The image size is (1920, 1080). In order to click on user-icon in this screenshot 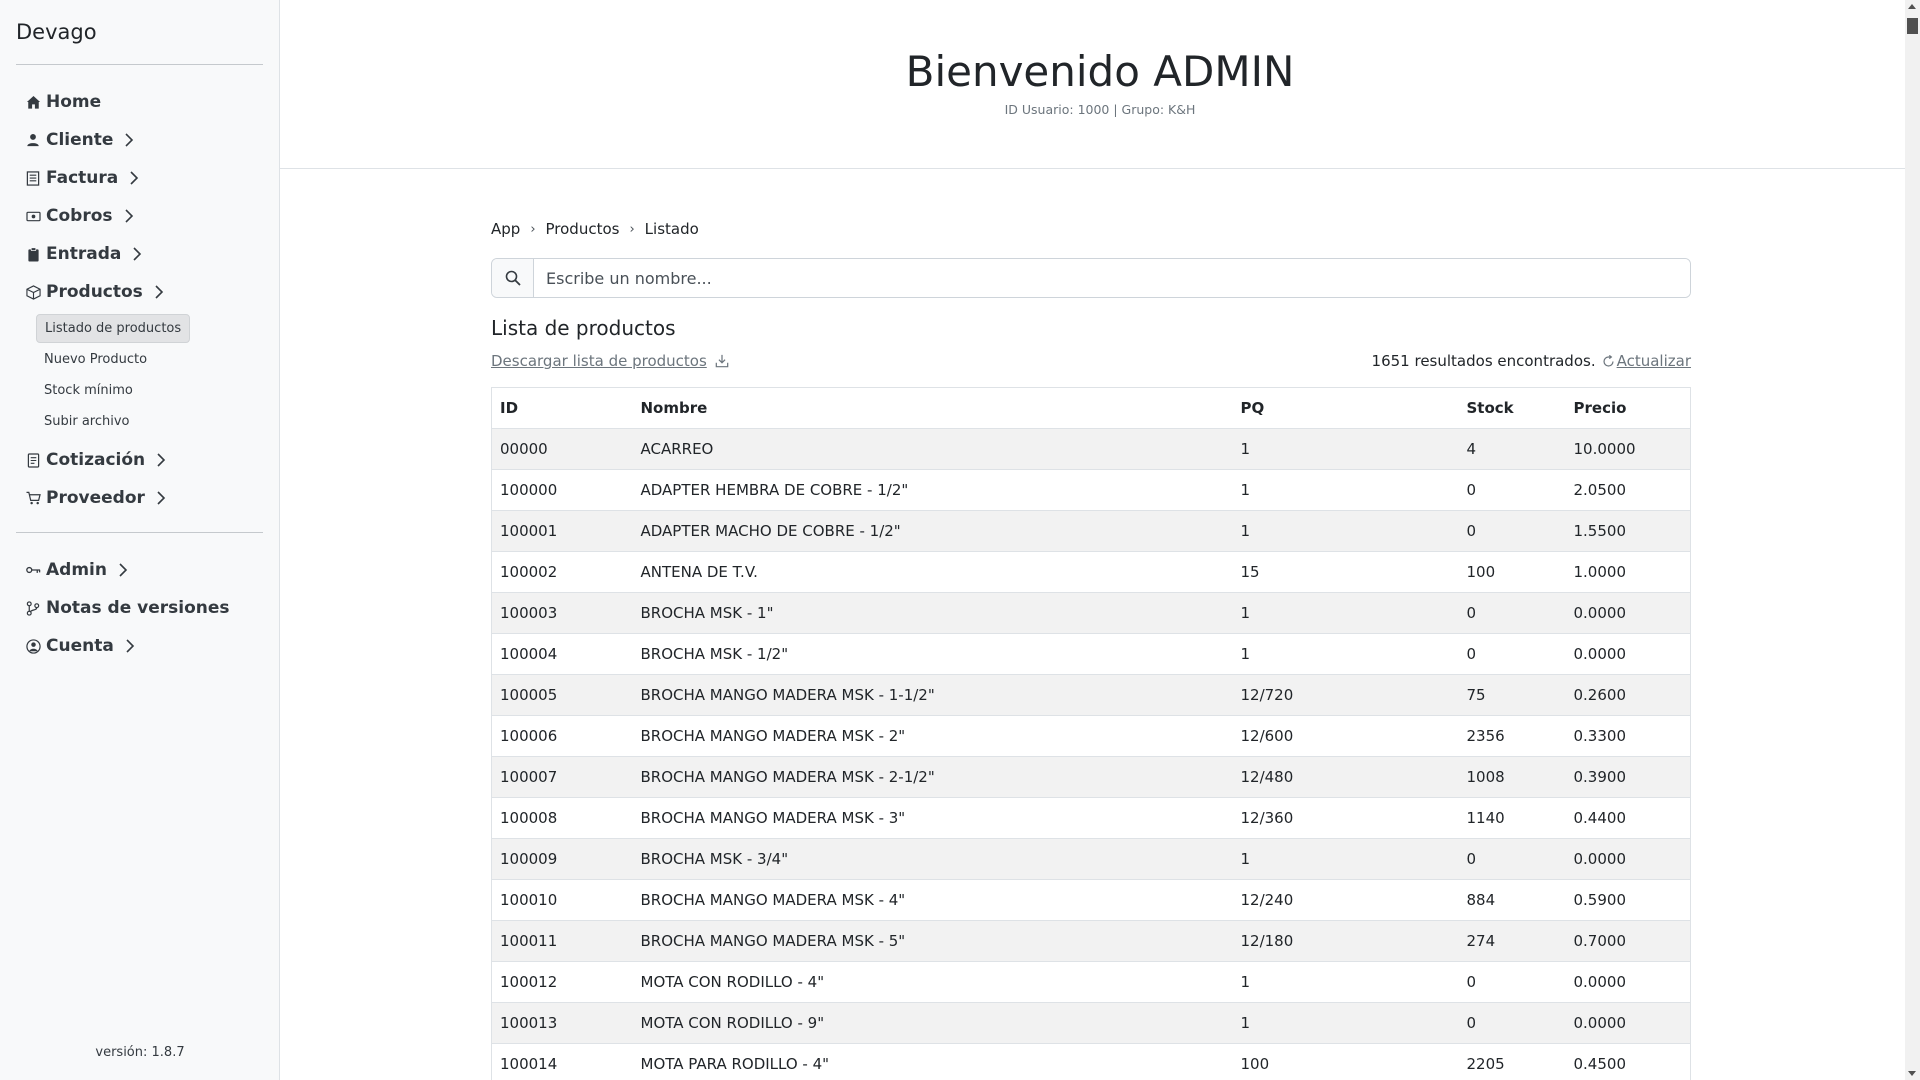, I will do `click(33, 140)`.